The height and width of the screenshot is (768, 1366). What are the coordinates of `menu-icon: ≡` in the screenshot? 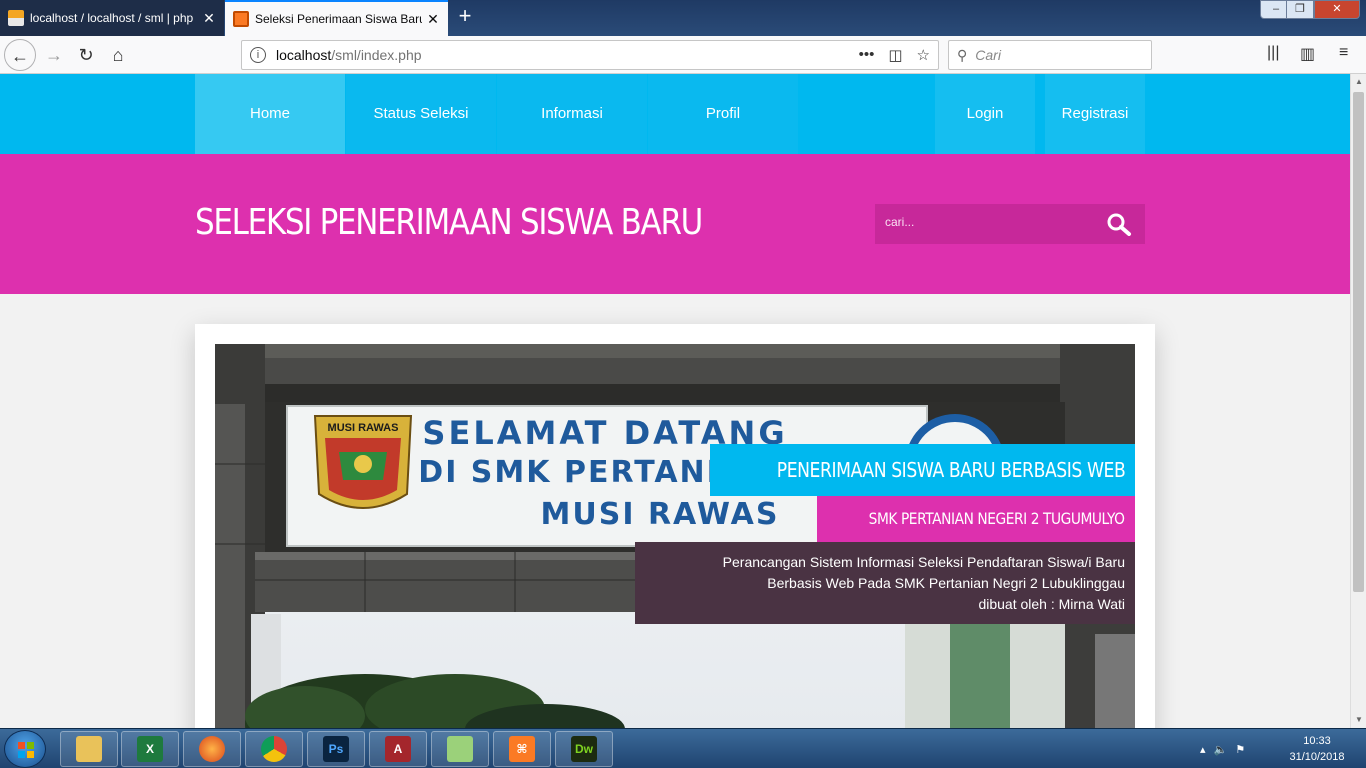 It's located at (1343, 53).